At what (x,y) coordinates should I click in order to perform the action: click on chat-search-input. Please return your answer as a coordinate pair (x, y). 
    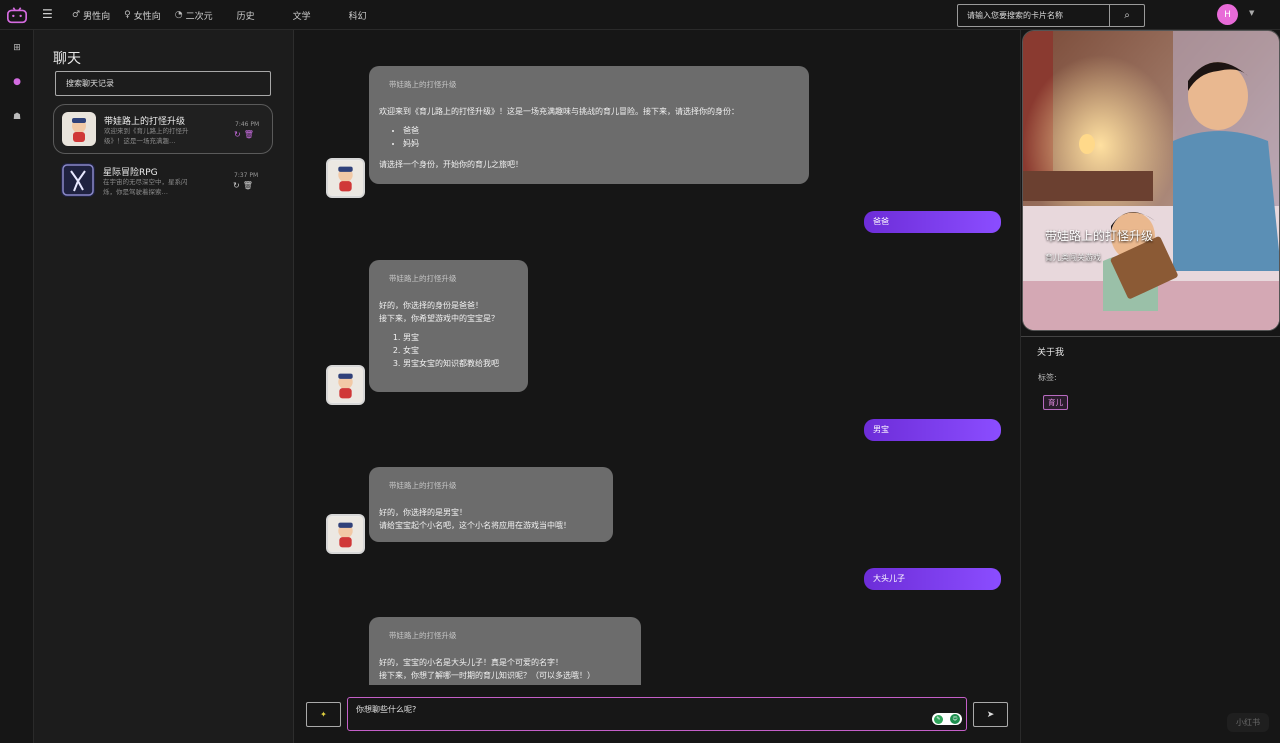
    Looking at the image, I should click on (163, 83).